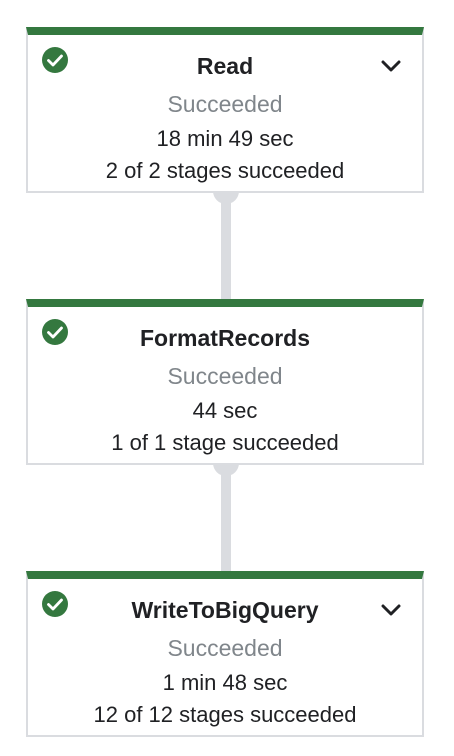 The width and height of the screenshot is (454, 756). I want to click on edge-read-to-formatrecords, so click(226, 246).